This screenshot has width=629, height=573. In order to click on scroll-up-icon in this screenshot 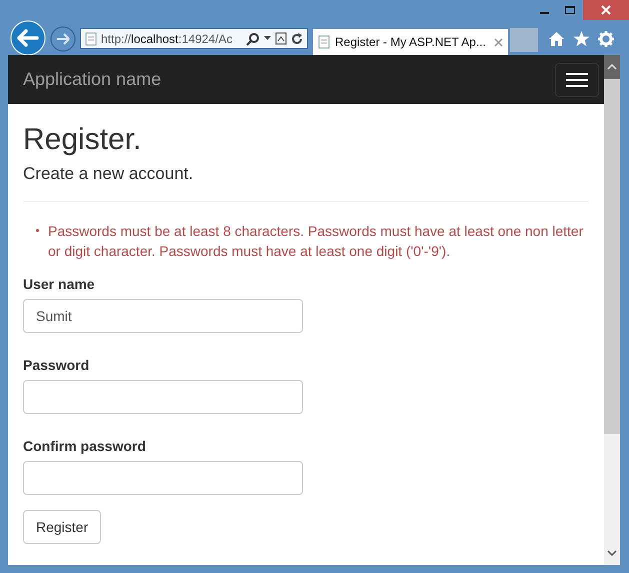, I will do `click(612, 67)`.